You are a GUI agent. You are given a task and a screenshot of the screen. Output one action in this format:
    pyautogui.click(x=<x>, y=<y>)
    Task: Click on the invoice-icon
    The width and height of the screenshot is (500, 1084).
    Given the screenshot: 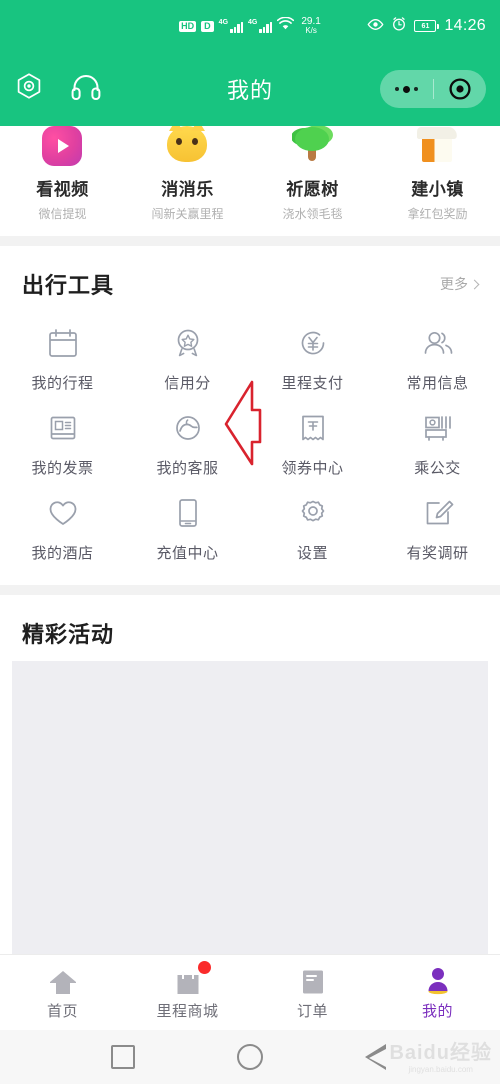 What is the action you would take?
    pyautogui.click(x=63, y=428)
    